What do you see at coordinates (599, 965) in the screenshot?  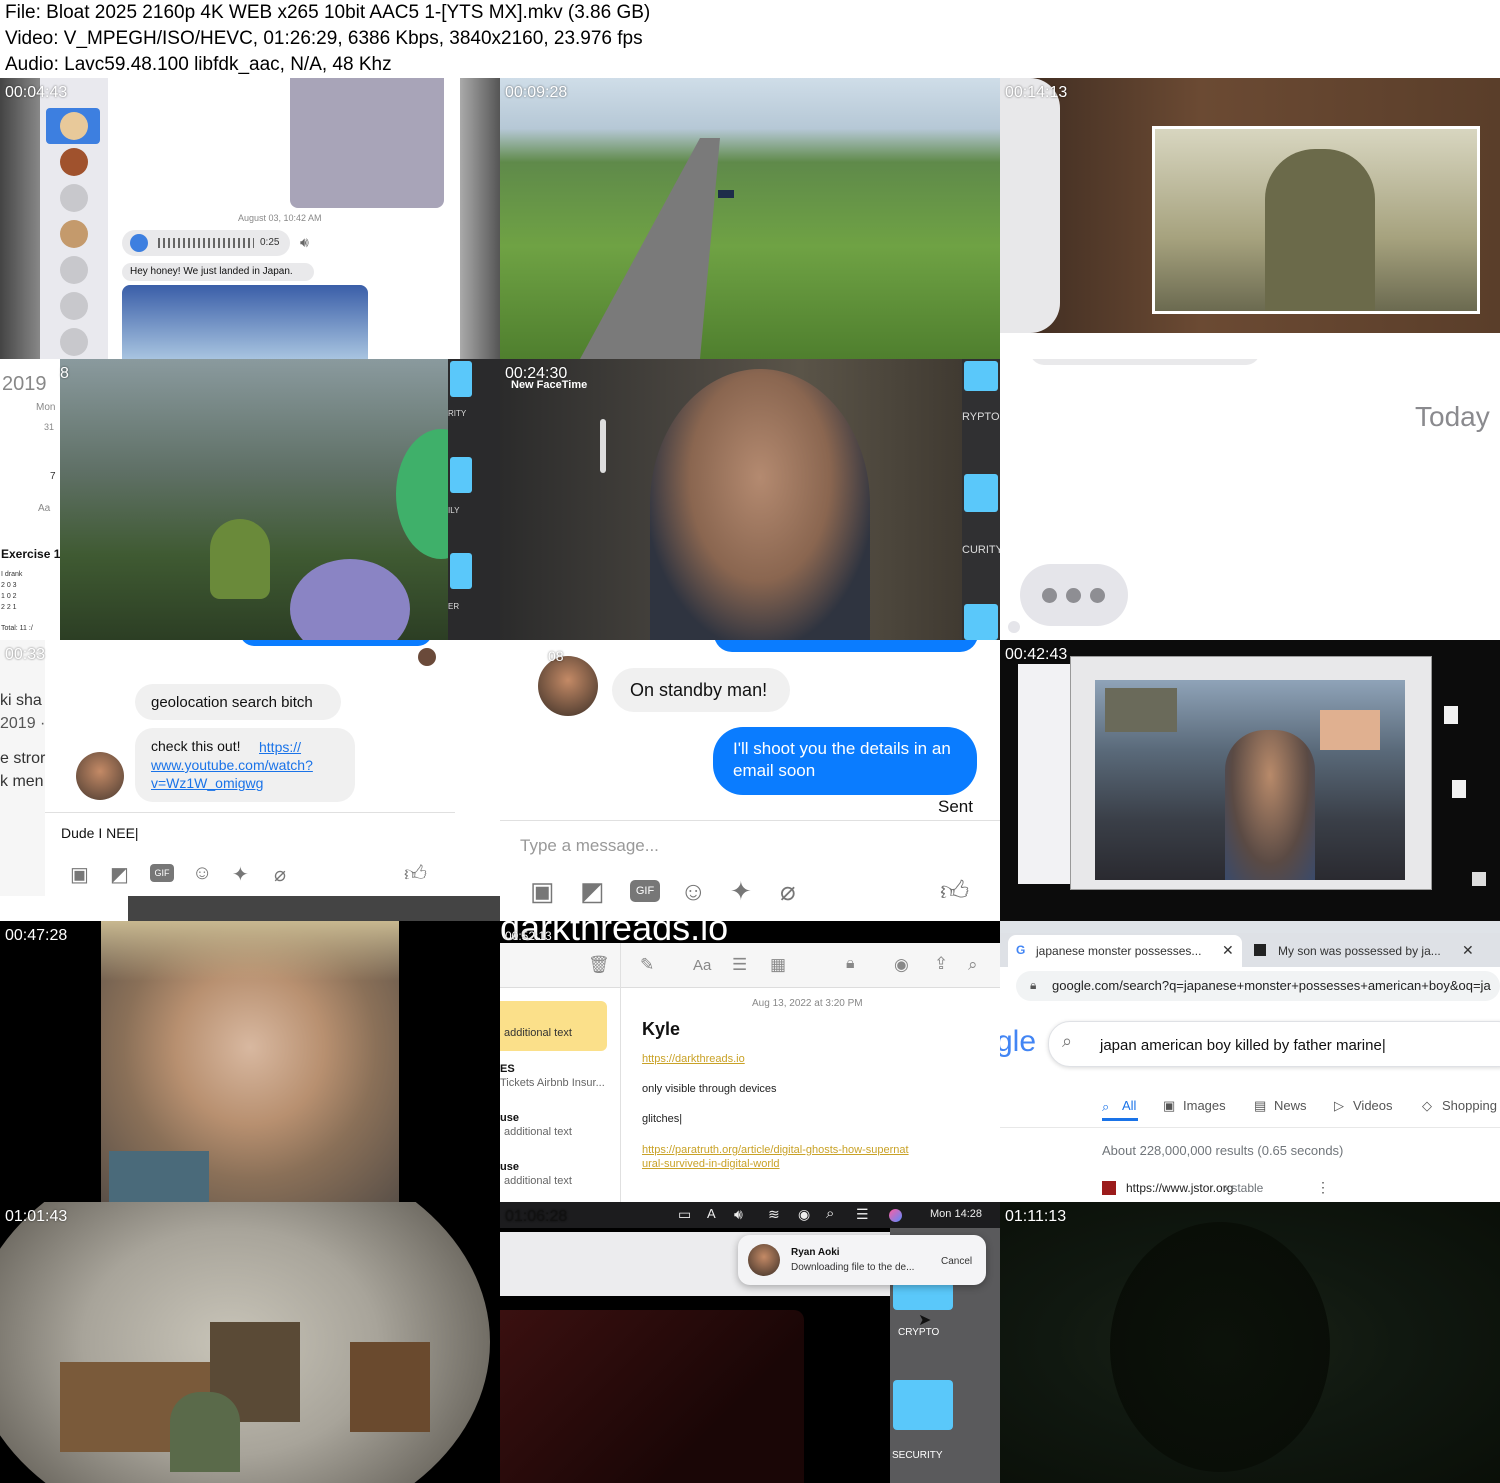 I see `trash-icon: 🗑︎` at bounding box center [599, 965].